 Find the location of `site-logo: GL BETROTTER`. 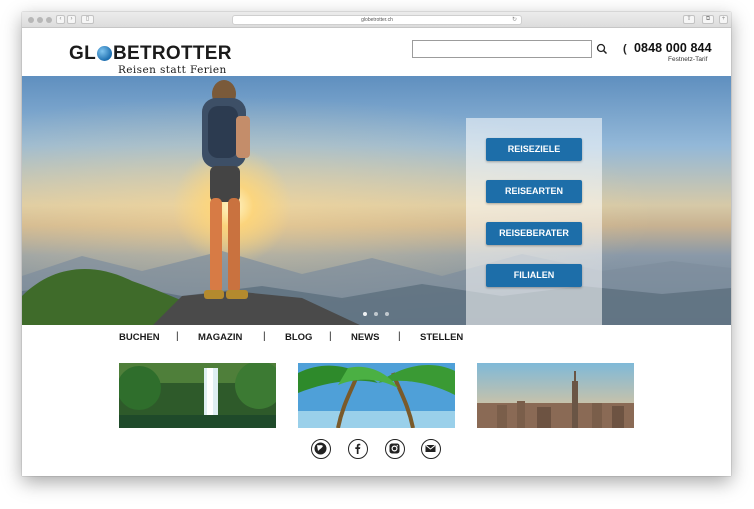

site-logo: GL BETROTTER is located at coordinates (150, 54).